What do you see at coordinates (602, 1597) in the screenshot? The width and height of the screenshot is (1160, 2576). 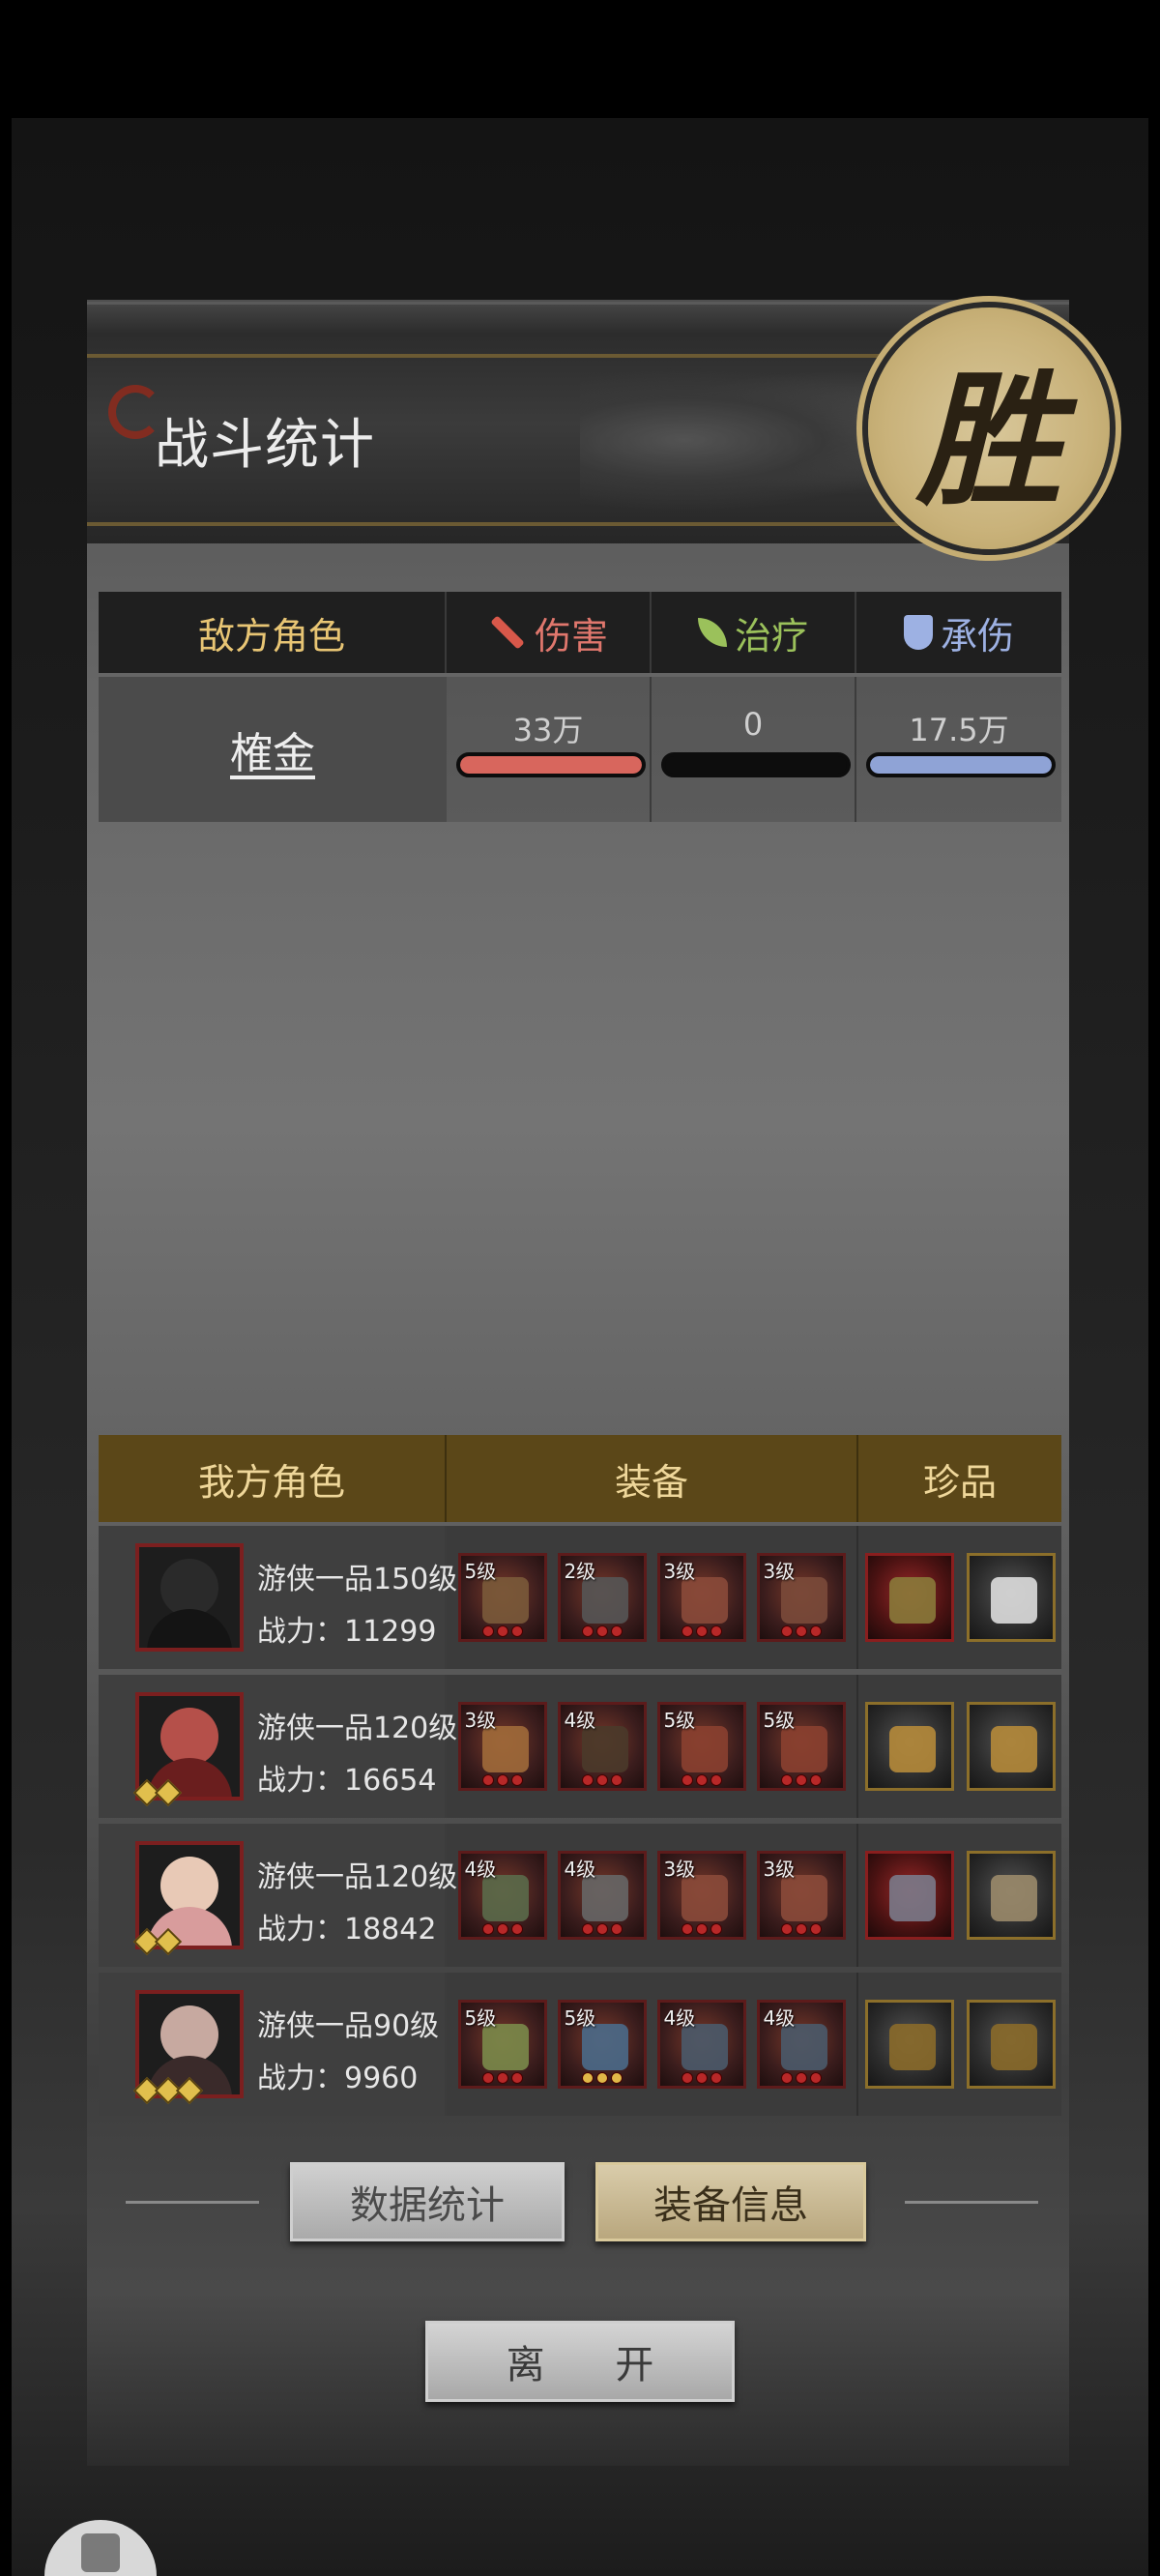 I see `equipment-slot: 2级` at bounding box center [602, 1597].